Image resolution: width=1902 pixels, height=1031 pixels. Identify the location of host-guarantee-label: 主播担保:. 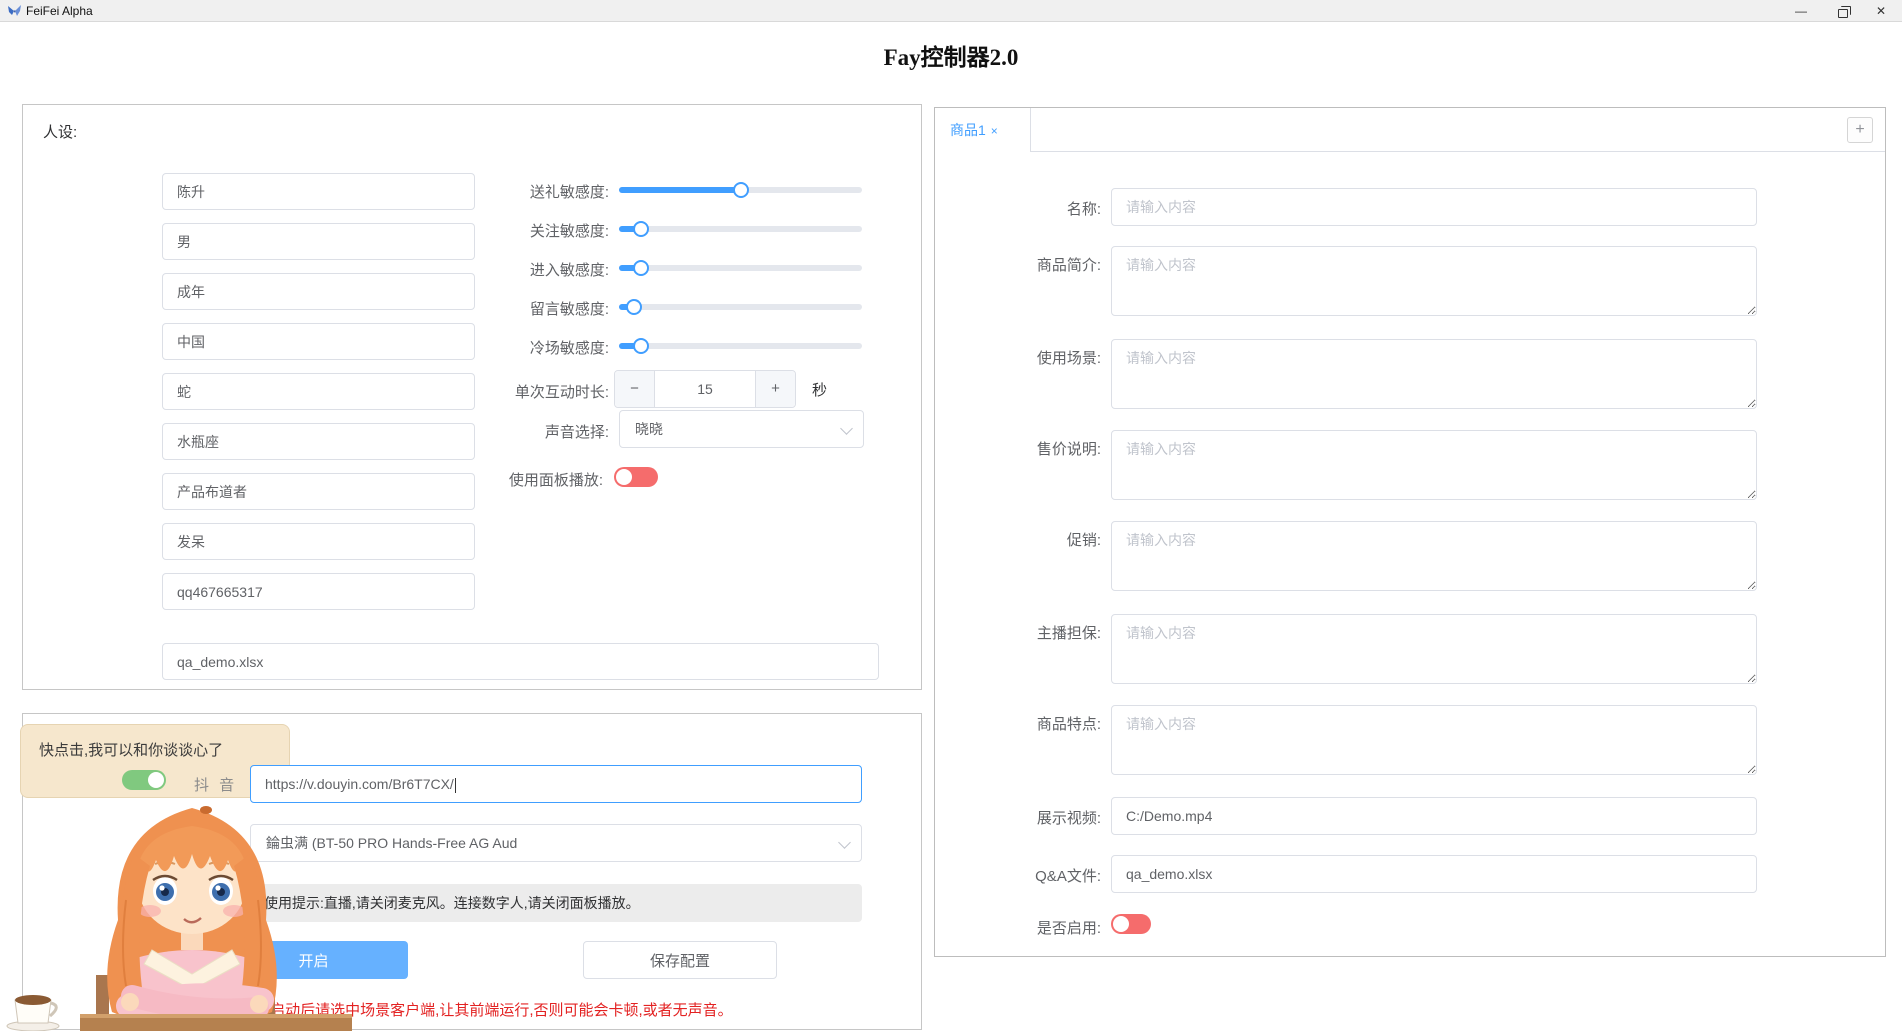
(1068, 633).